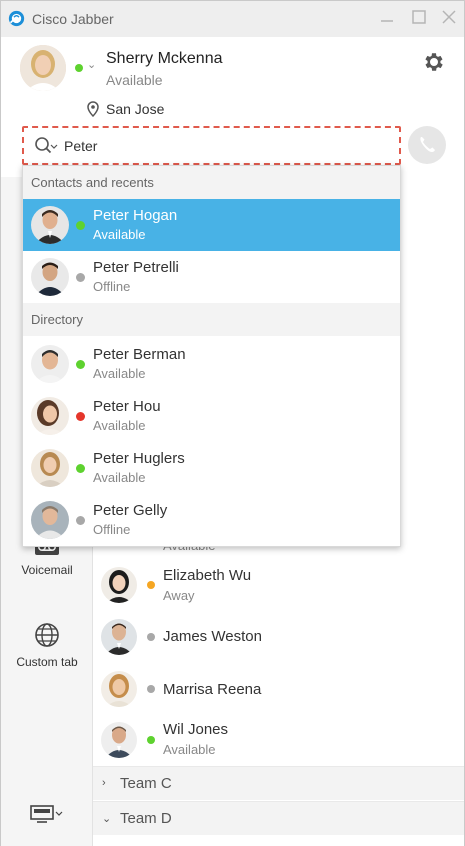 The image size is (465, 846). I want to click on maximize-button, so click(419, 17).